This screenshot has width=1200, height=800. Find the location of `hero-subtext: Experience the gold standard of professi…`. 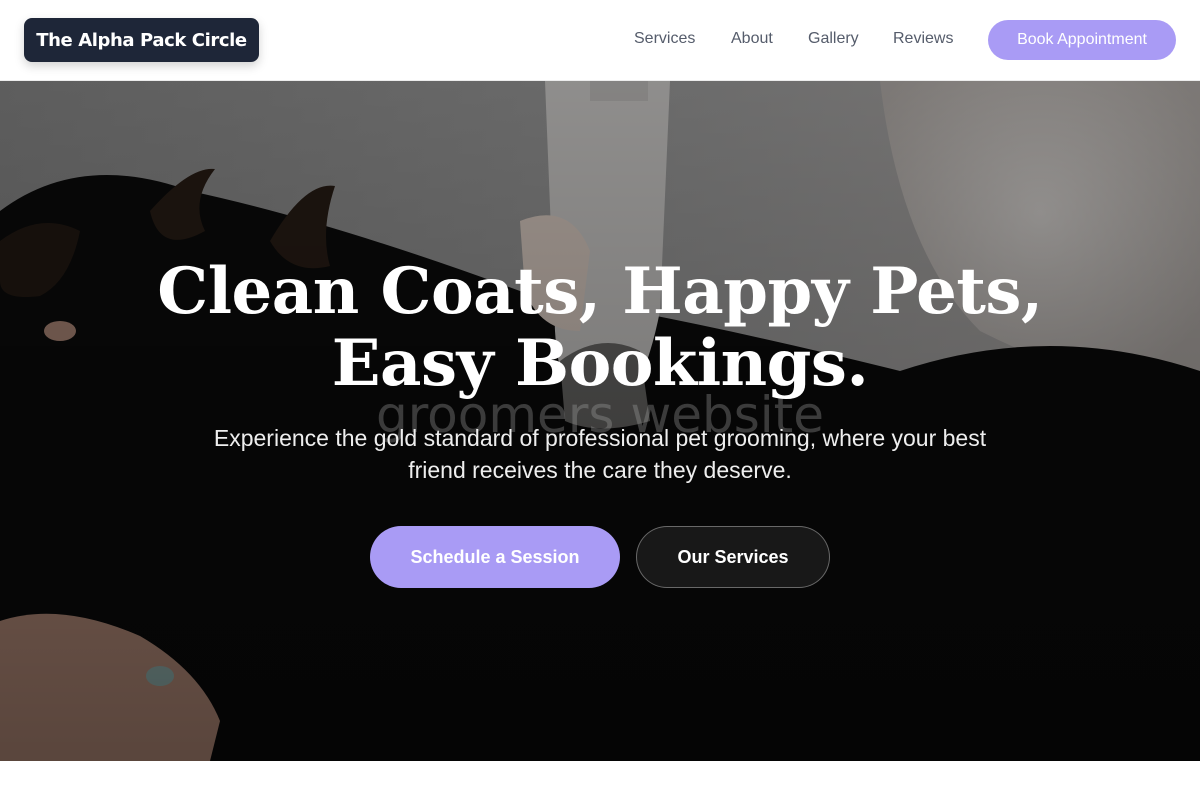

hero-subtext: Experience the gold standard of professi… is located at coordinates (600, 454).